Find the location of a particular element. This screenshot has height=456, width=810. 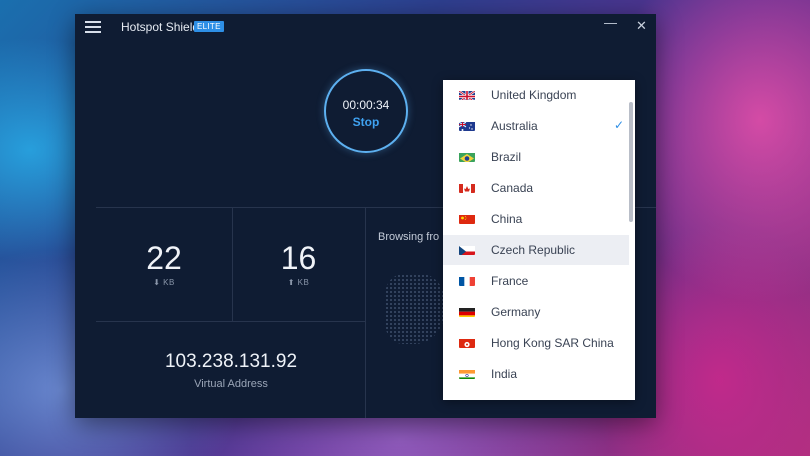

virtual-address-label: Virtual Address is located at coordinates (231, 384).